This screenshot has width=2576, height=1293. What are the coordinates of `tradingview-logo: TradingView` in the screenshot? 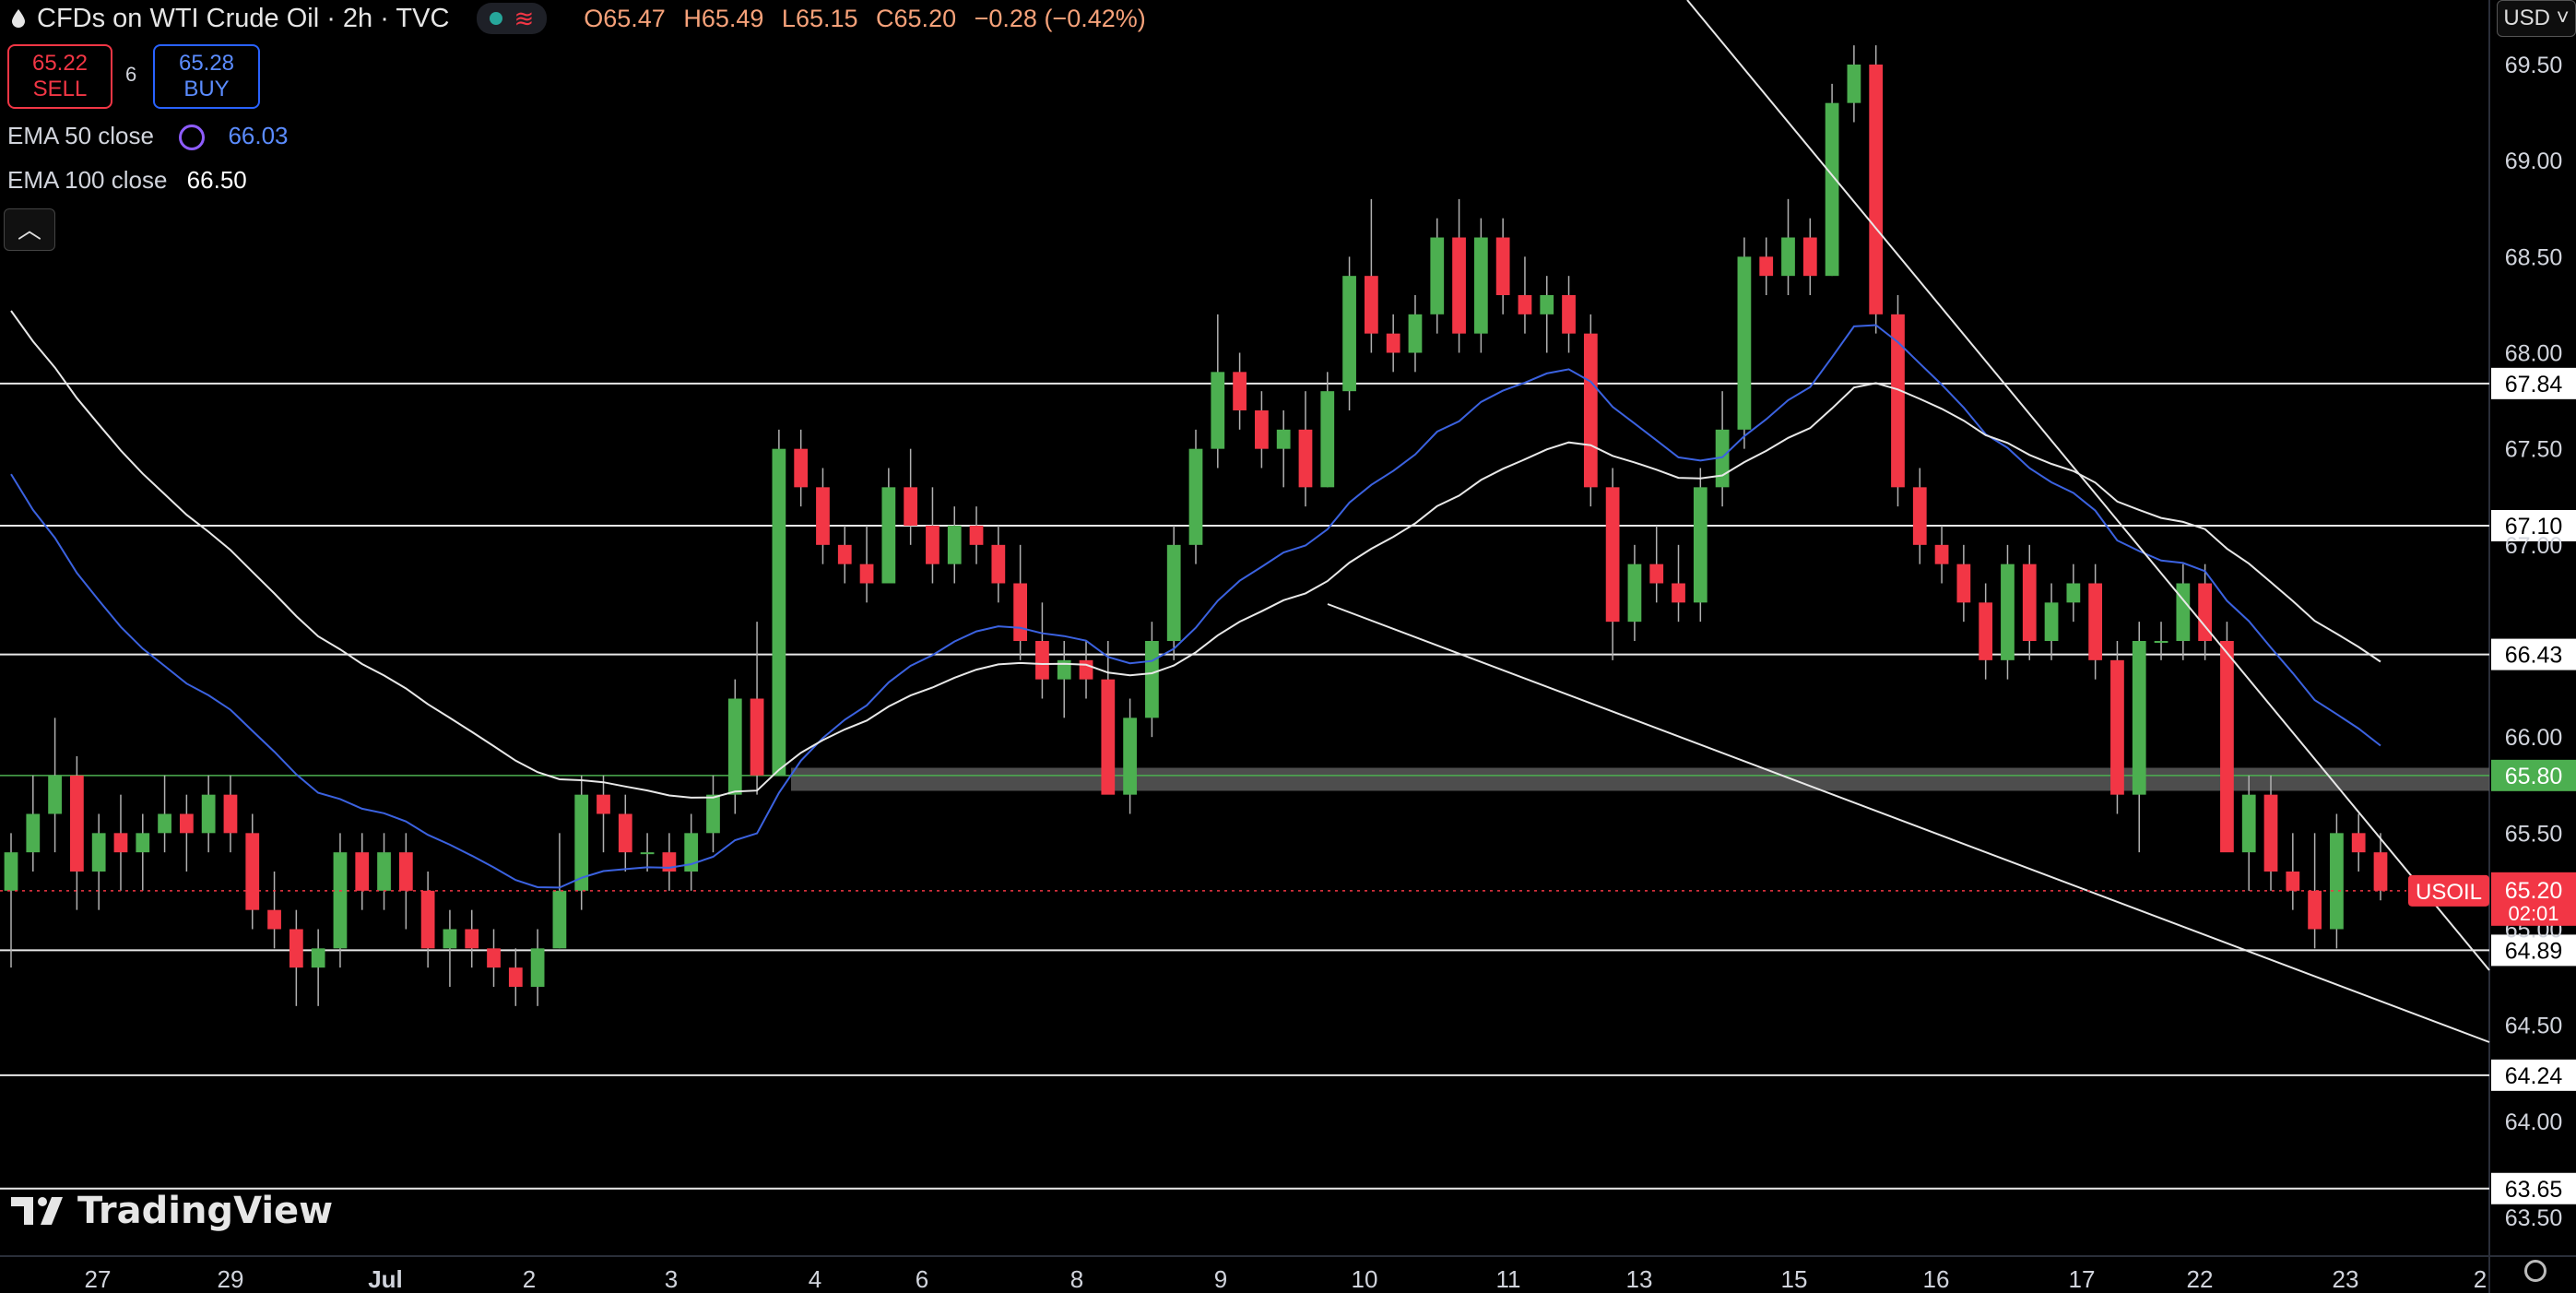 It's located at (172, 1211).